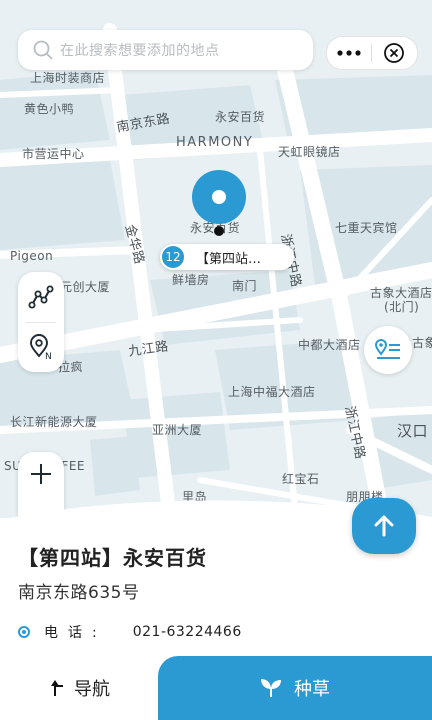  I want to click on more-icon, so click(349, 53).